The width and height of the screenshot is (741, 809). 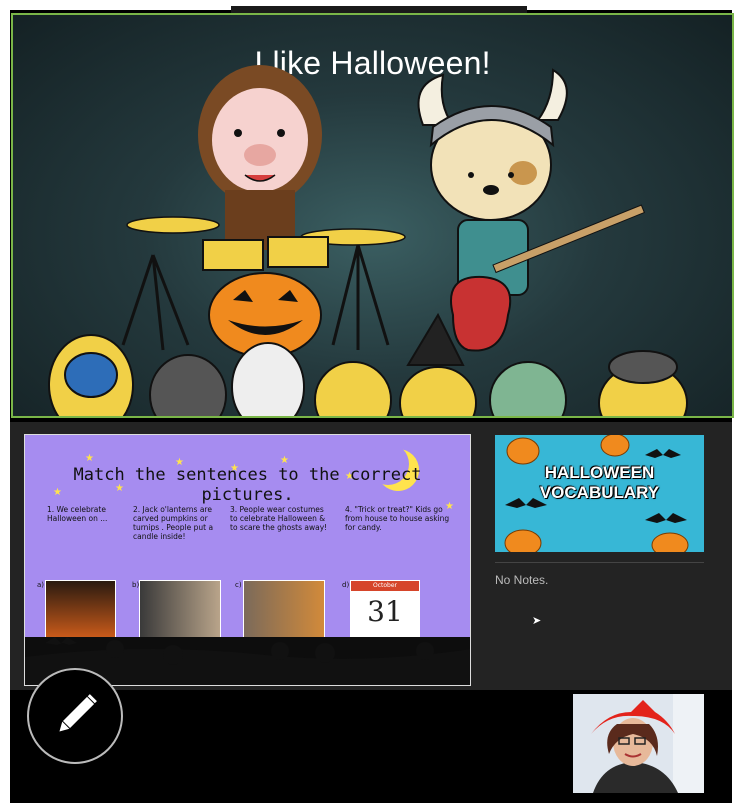 I want to click on pen-button, so click(x=75, y=716).